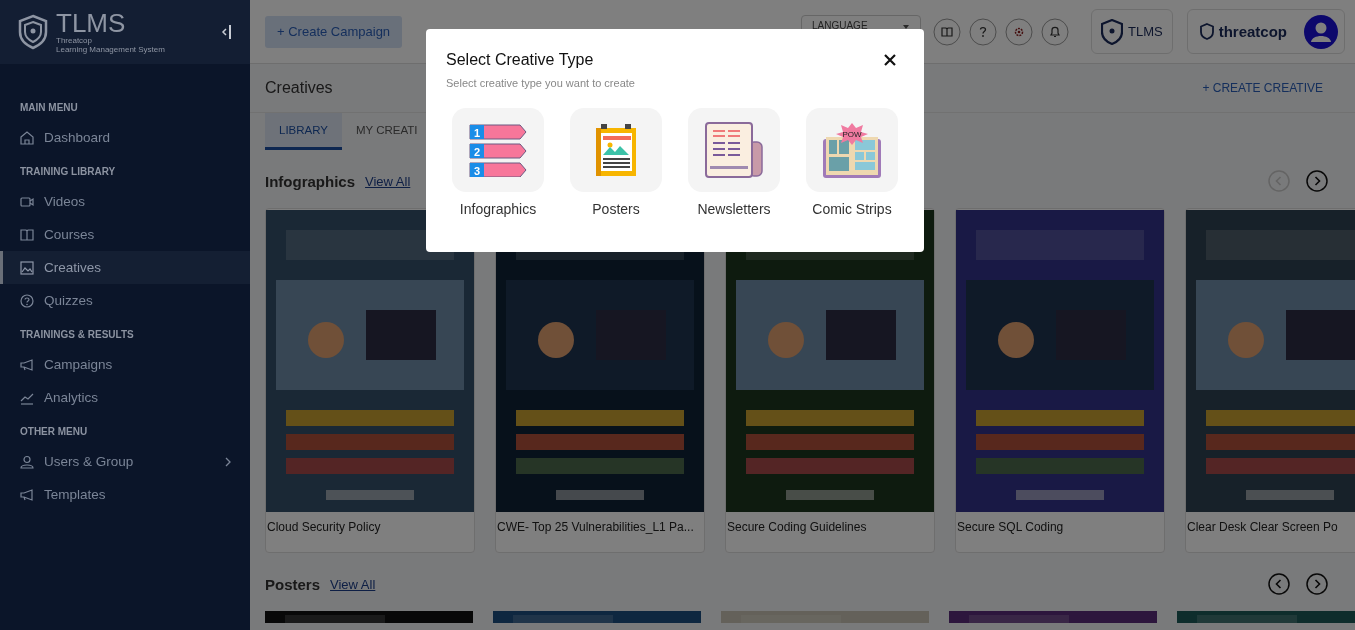 This screenshot has height=630, width=1355. Describe the element at coordinates (77, 334) in the screenshot. I see `menu-section-heading: TRAININGS & RESULTS` at that location.